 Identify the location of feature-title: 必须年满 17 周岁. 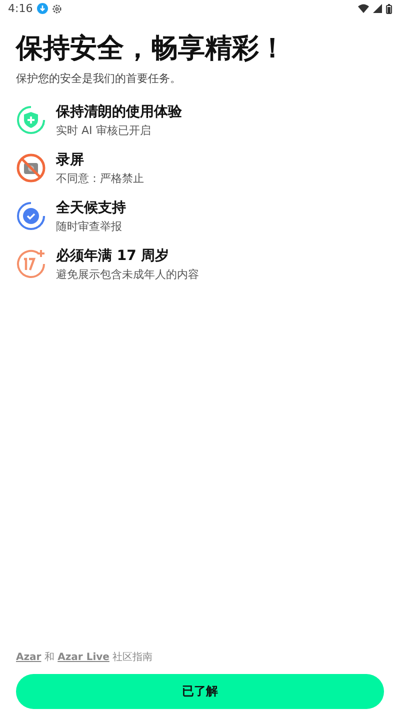
(113, 255).